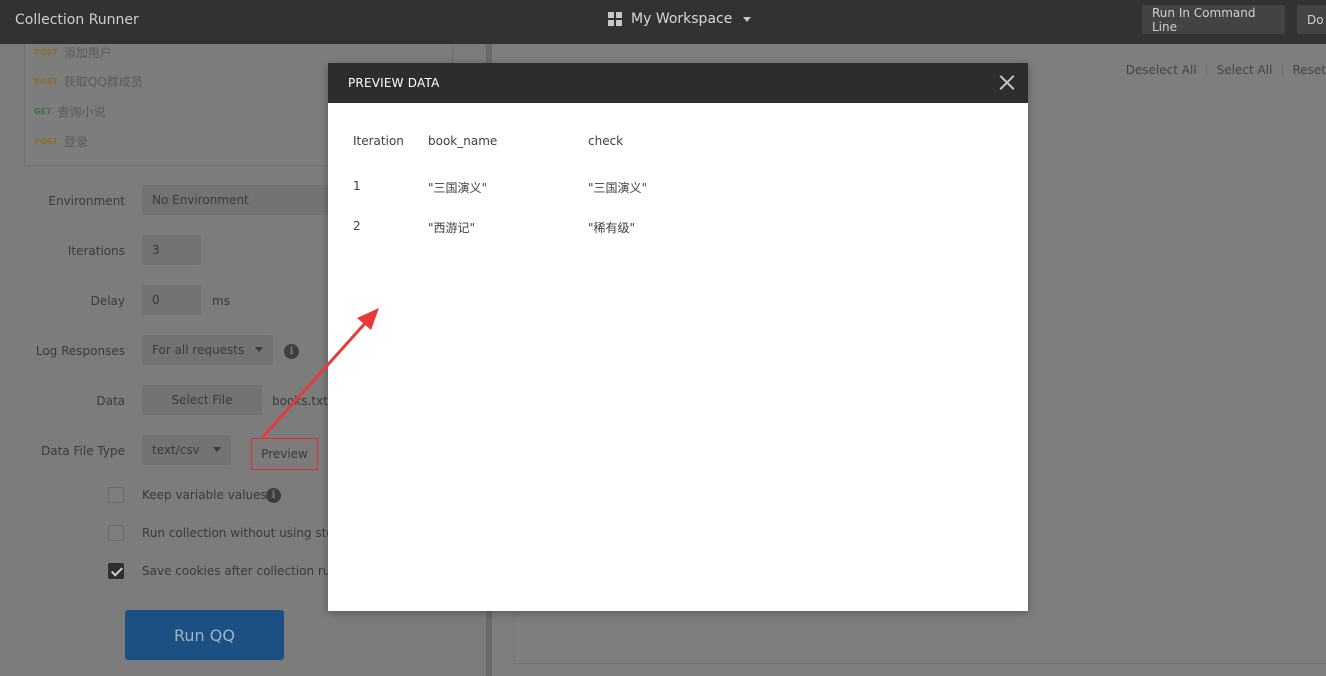 This screenshot has width=1326, height=676. What do you see at coordinates (612, 228) in the screenshot?
I see `table-cell: "稀有级"` at bounding box center [612, 228].